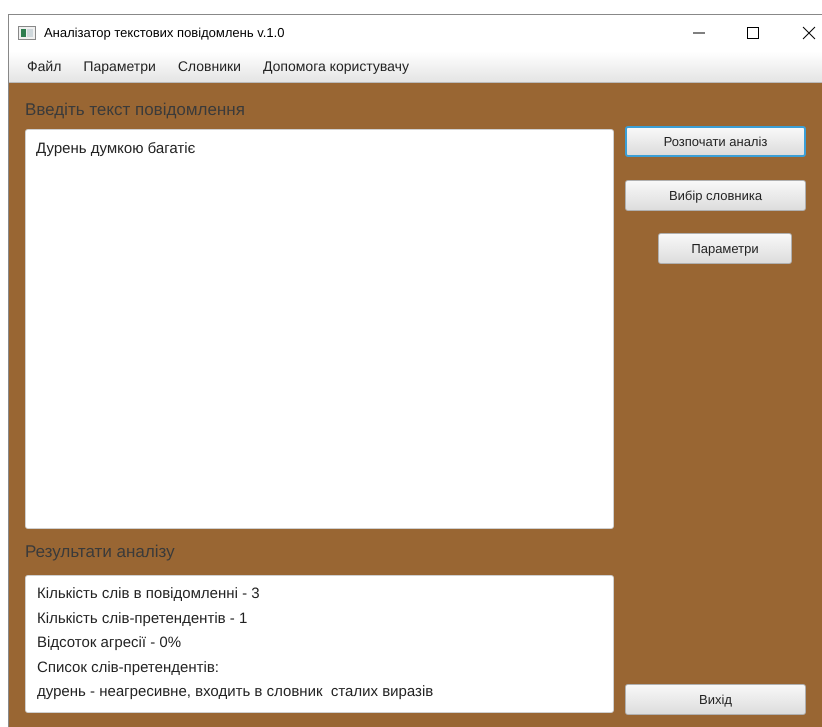  I want to click on result-line: Кількість слів-претендентів - 1, so click(142, 618).